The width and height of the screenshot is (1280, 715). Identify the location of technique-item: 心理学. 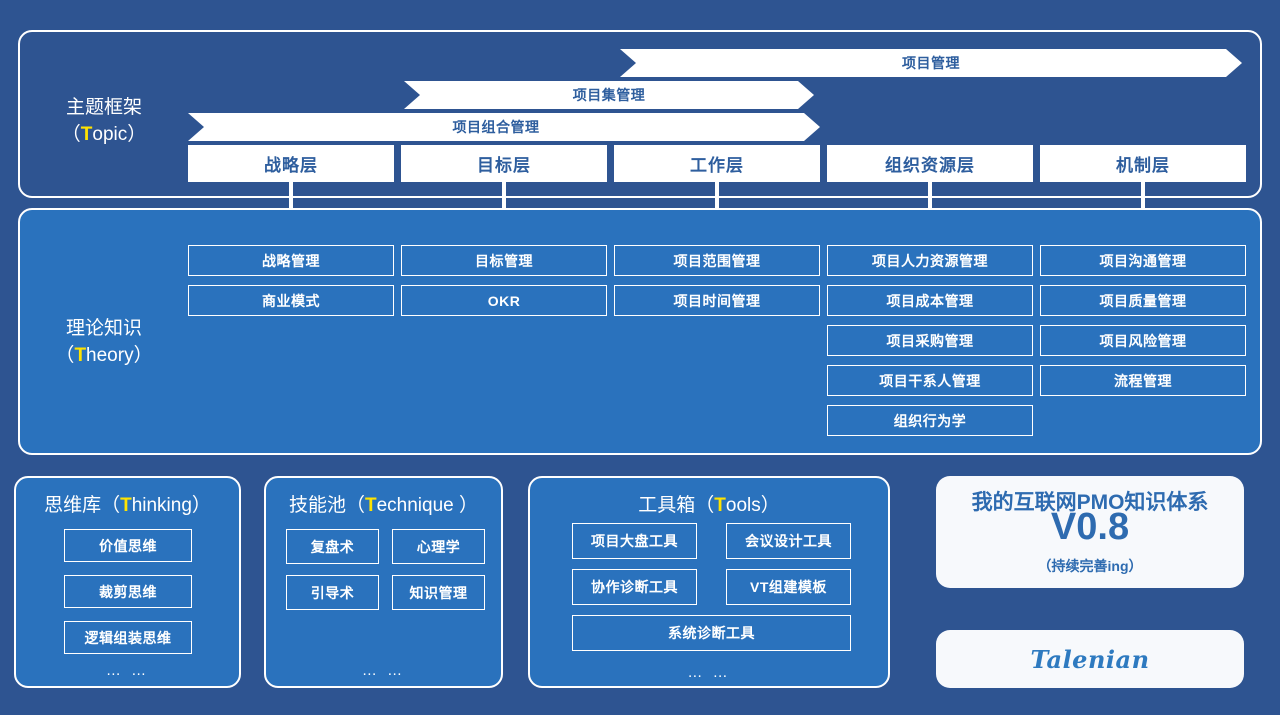
(438, 546).